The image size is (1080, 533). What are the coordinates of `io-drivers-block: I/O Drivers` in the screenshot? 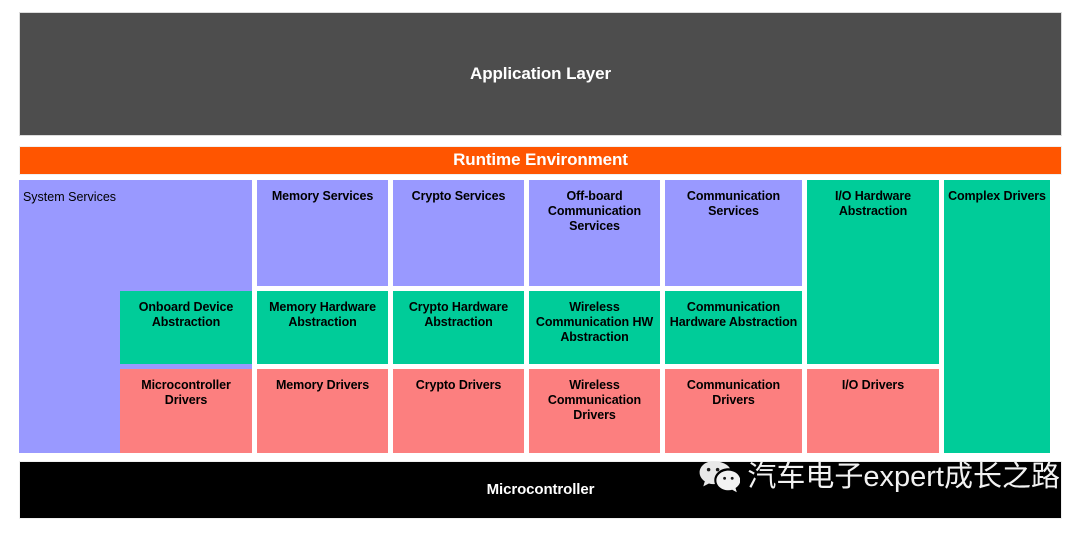 It's located at (873, 411).